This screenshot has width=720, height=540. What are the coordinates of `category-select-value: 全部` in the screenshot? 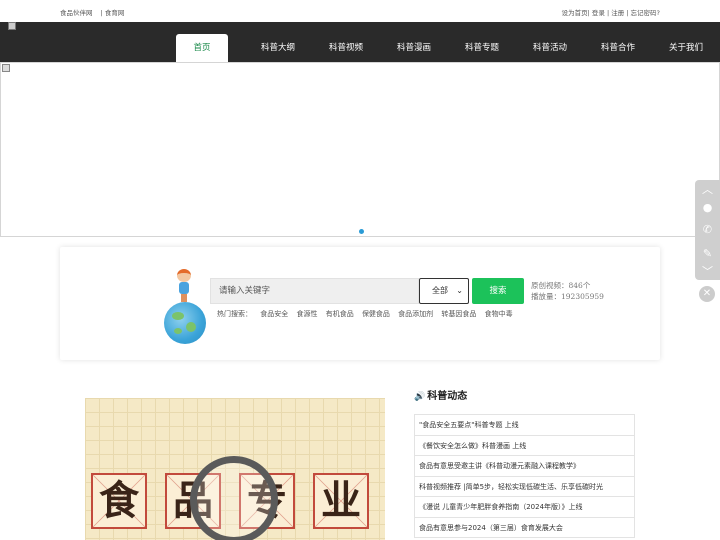 It's located at (440, 290).